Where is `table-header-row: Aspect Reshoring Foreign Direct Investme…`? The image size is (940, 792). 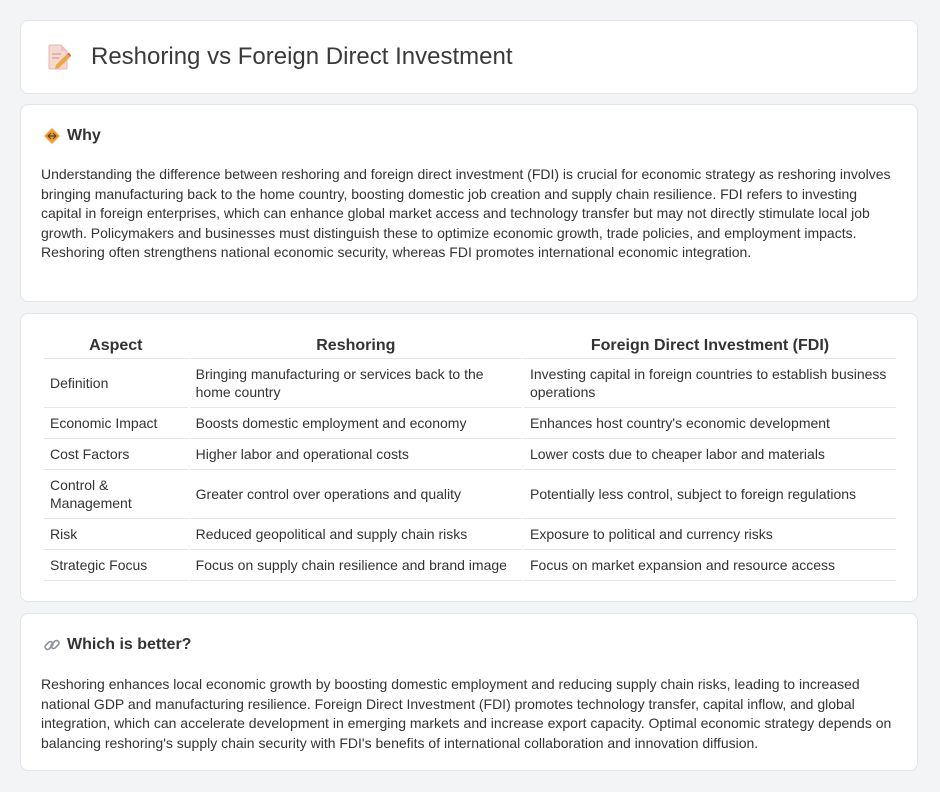 table-header-row: Aspect Reshoring Foreign Direct Investme… is located at coordinates (470, 347).